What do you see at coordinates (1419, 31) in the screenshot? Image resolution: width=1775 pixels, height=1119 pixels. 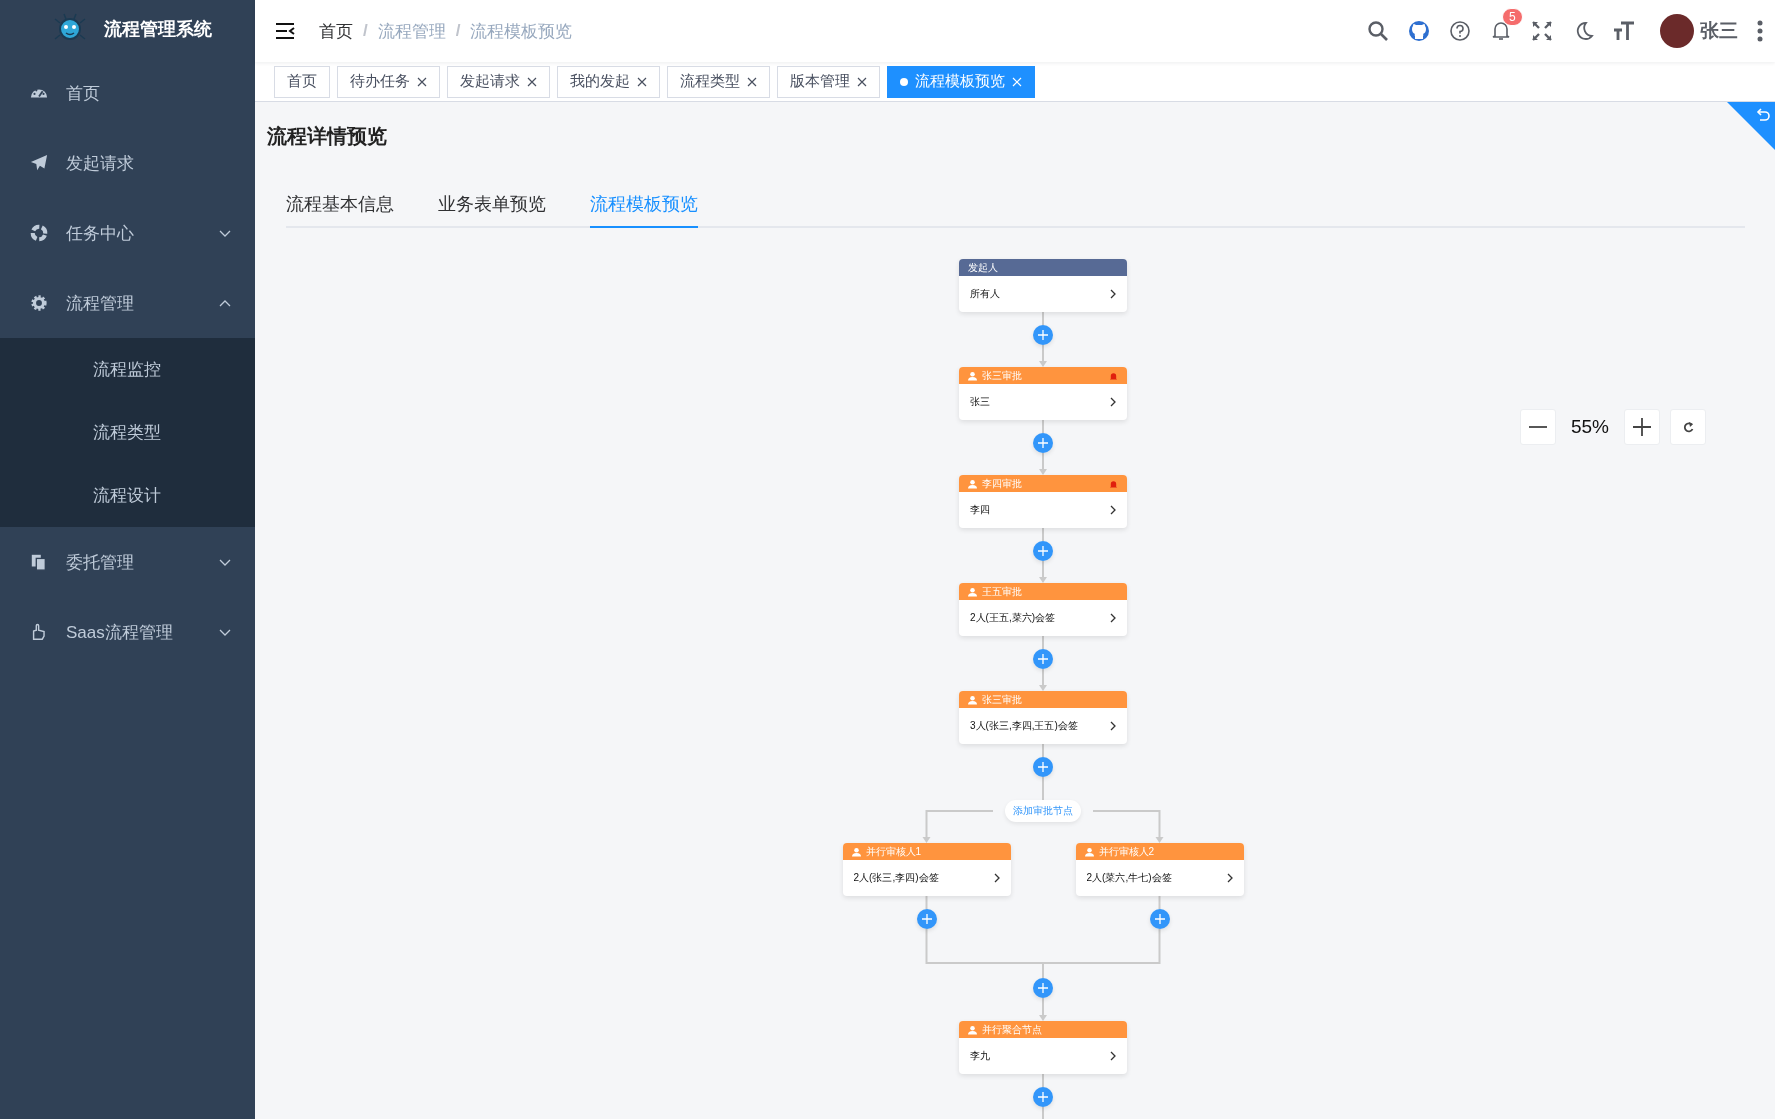 I see `octocat-icon` at bounding box center [1419, 31].